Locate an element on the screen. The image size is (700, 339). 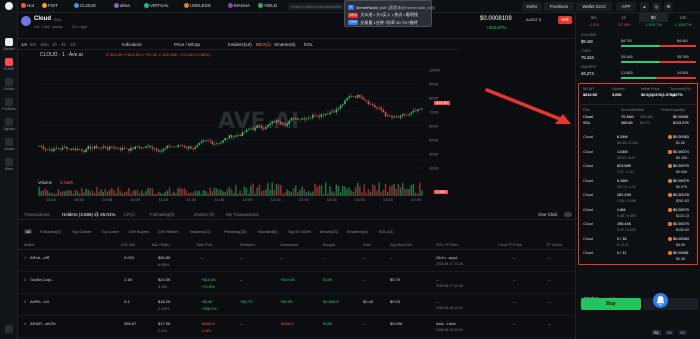
tab-my-transactions: My Transactions is located at coordinates (242, 214).